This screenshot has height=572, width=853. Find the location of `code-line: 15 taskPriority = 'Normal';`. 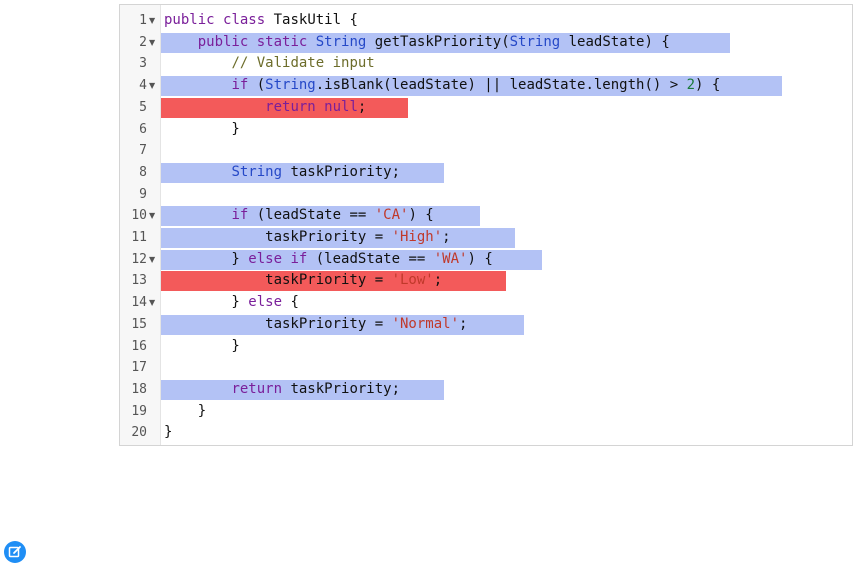

code-line: 15 taskPriority = 'Normal'; is located at coordinates (486, 325).